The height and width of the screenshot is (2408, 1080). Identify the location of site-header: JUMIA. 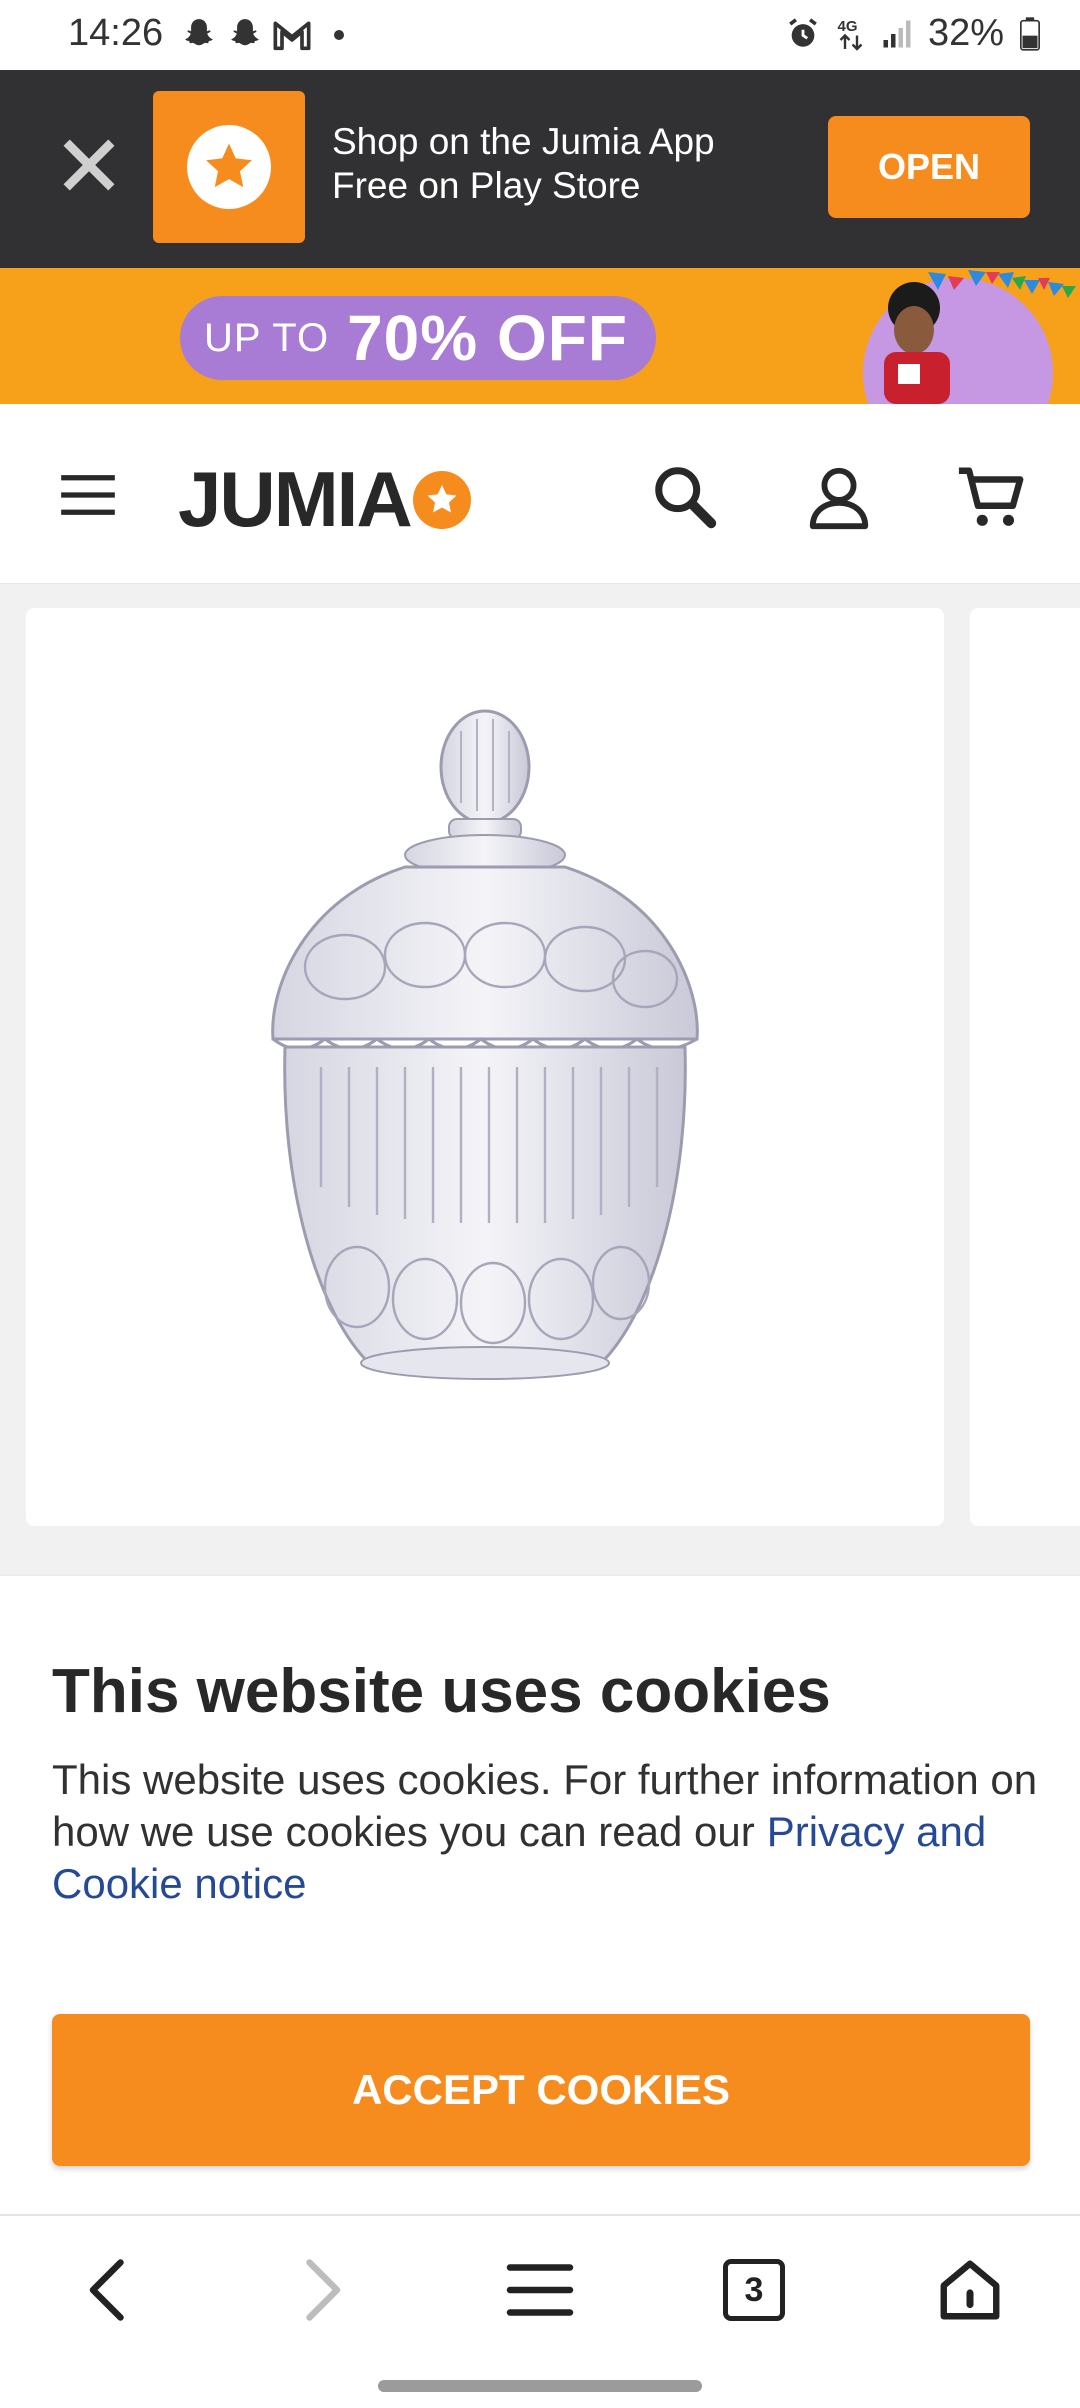
(540, 494).